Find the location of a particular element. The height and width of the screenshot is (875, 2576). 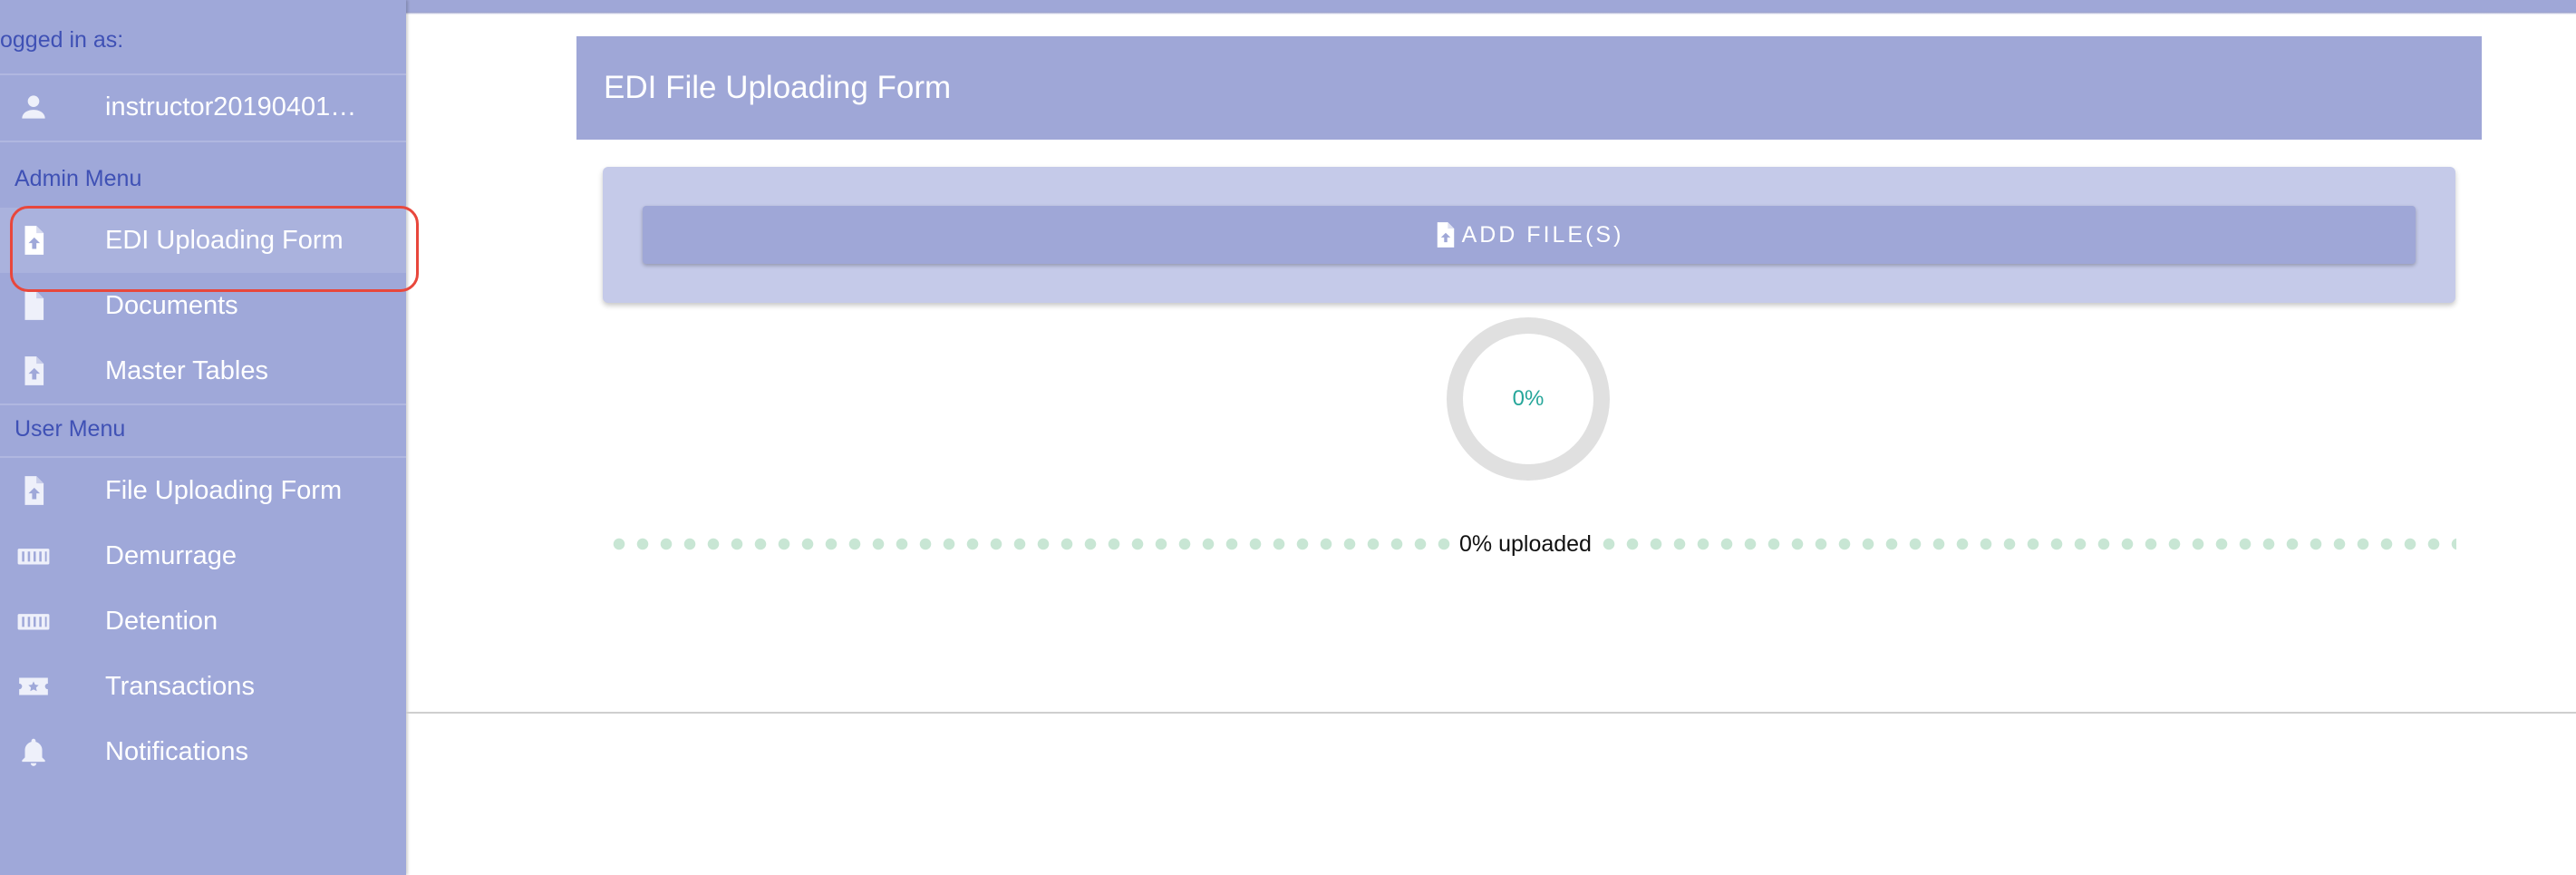

sidebar-item-label: Notifications is located at coordinates (176, 751).